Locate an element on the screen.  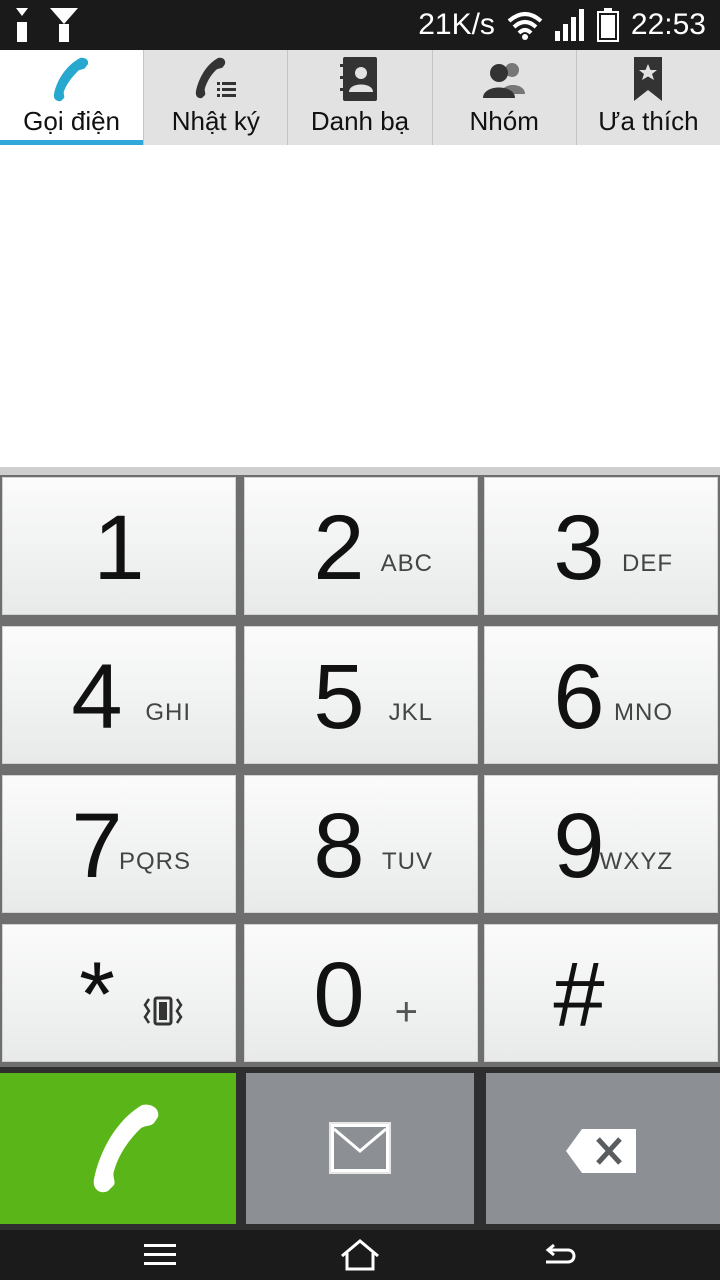
call-log-icon is located at coordinates (215, 78).